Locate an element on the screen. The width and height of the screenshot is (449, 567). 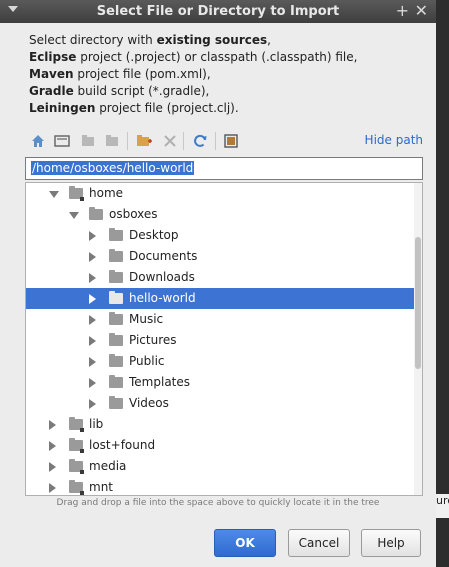
tree-row-label: Documents is located at coordinates (163, 256).